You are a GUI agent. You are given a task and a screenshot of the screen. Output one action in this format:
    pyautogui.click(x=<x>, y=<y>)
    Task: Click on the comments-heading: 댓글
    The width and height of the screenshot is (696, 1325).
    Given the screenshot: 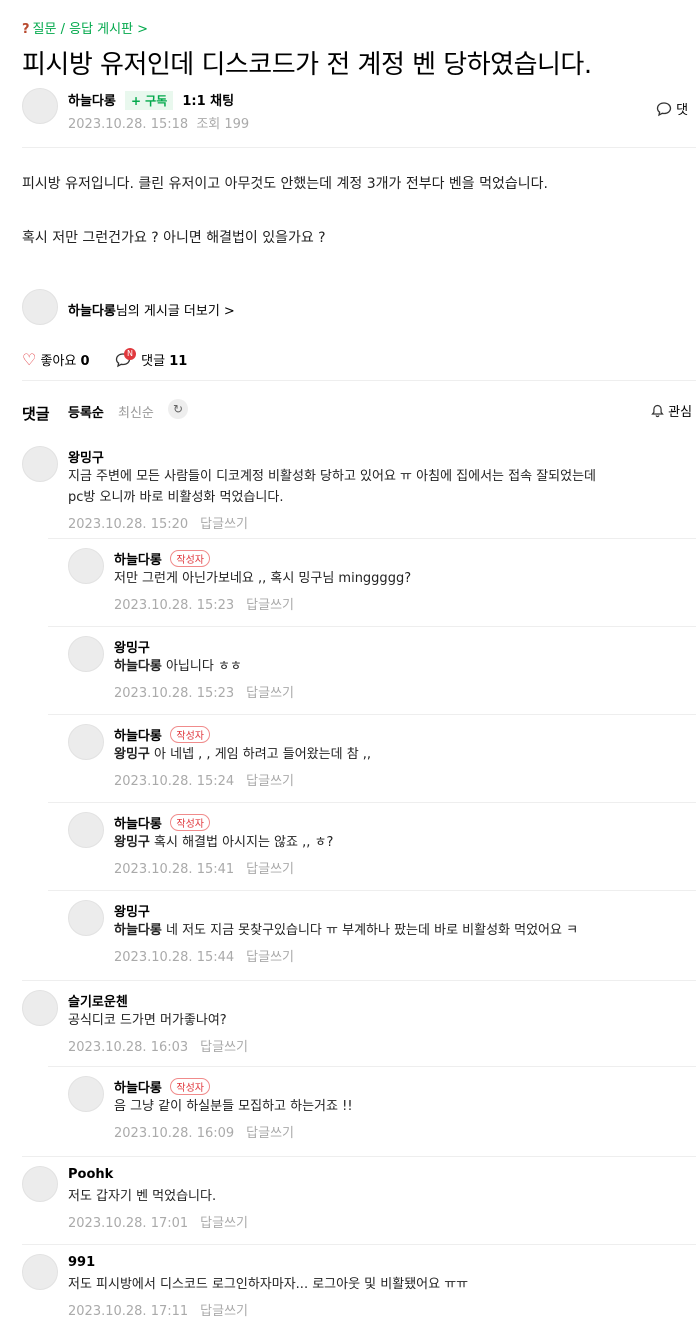 What is the action you would take?
    pyautogui.click(x=36, y=414)
    